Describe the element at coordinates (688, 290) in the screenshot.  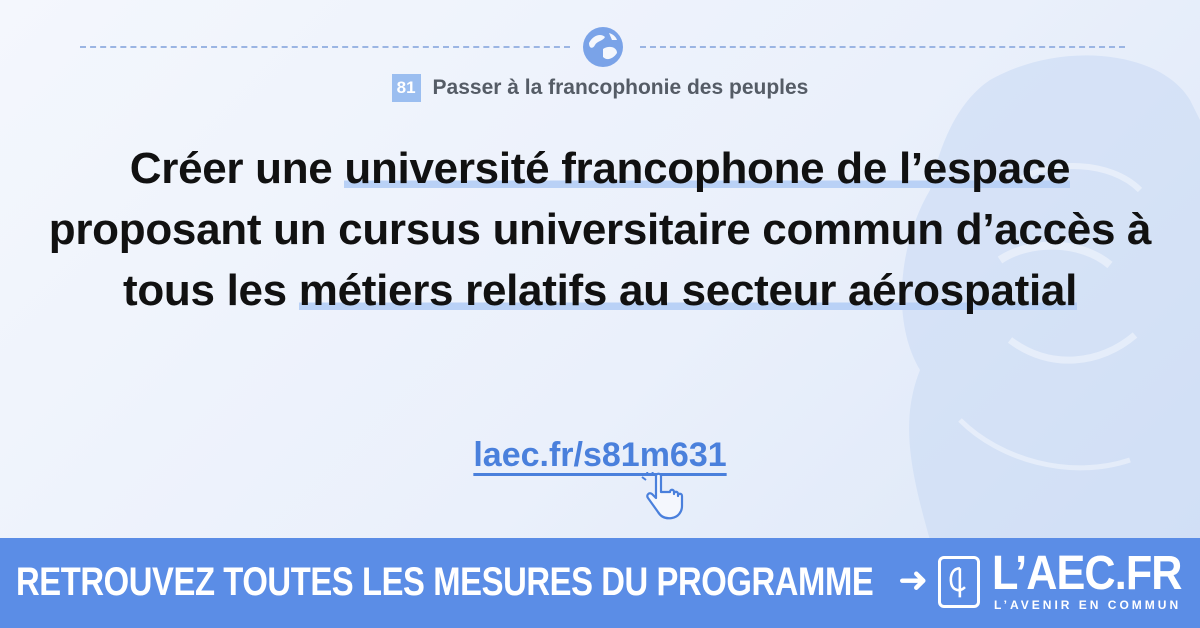
I see `headline-highlight-2: métiers relatifs au secteur aérospatial` at that location.